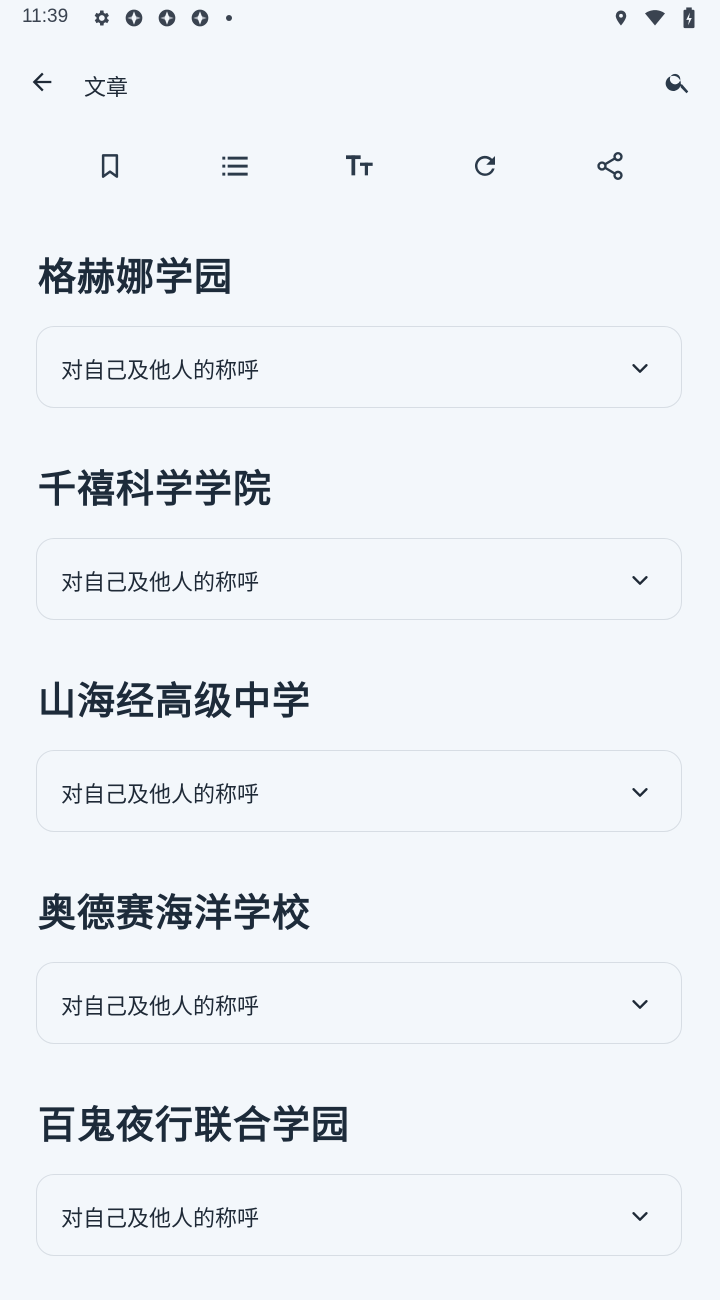  I want to click on section-title: 山海经高级中学, so click(175, 701).